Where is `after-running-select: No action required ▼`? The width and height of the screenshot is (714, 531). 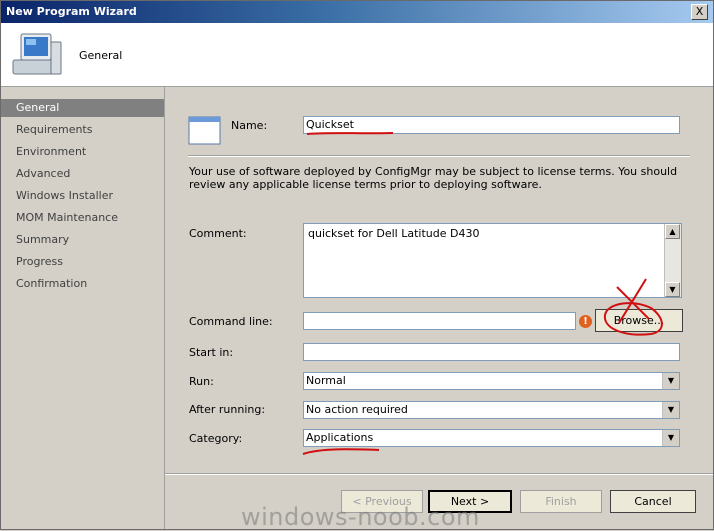
after-running-select: No action required ▼ is located at coordinates (491, 410).